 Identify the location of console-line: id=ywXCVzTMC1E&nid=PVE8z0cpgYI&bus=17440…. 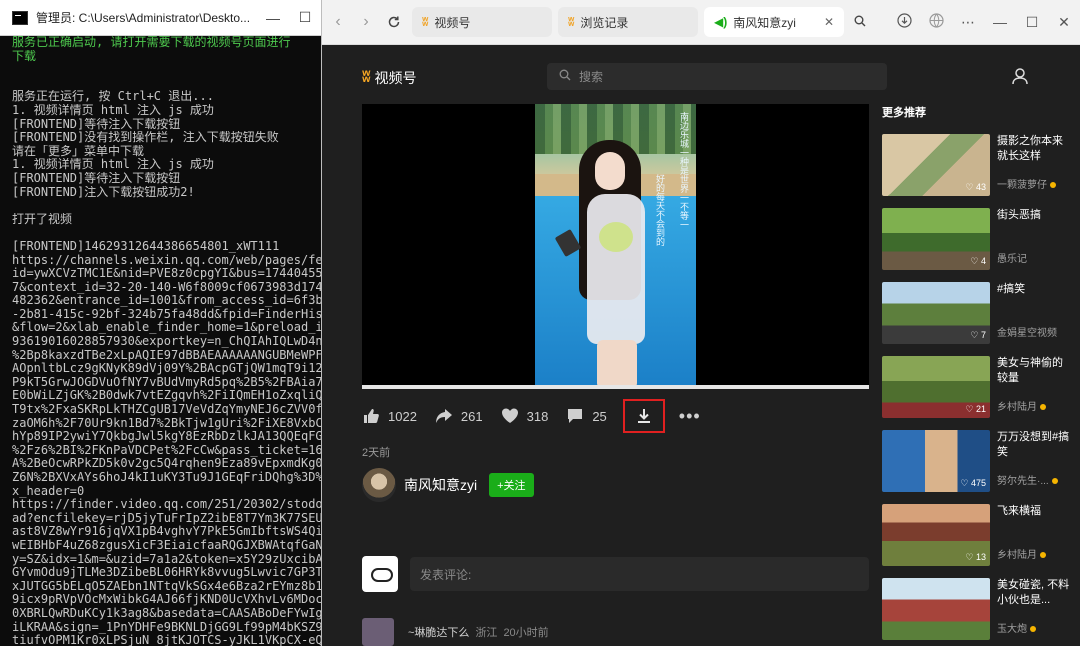
(166, 274).